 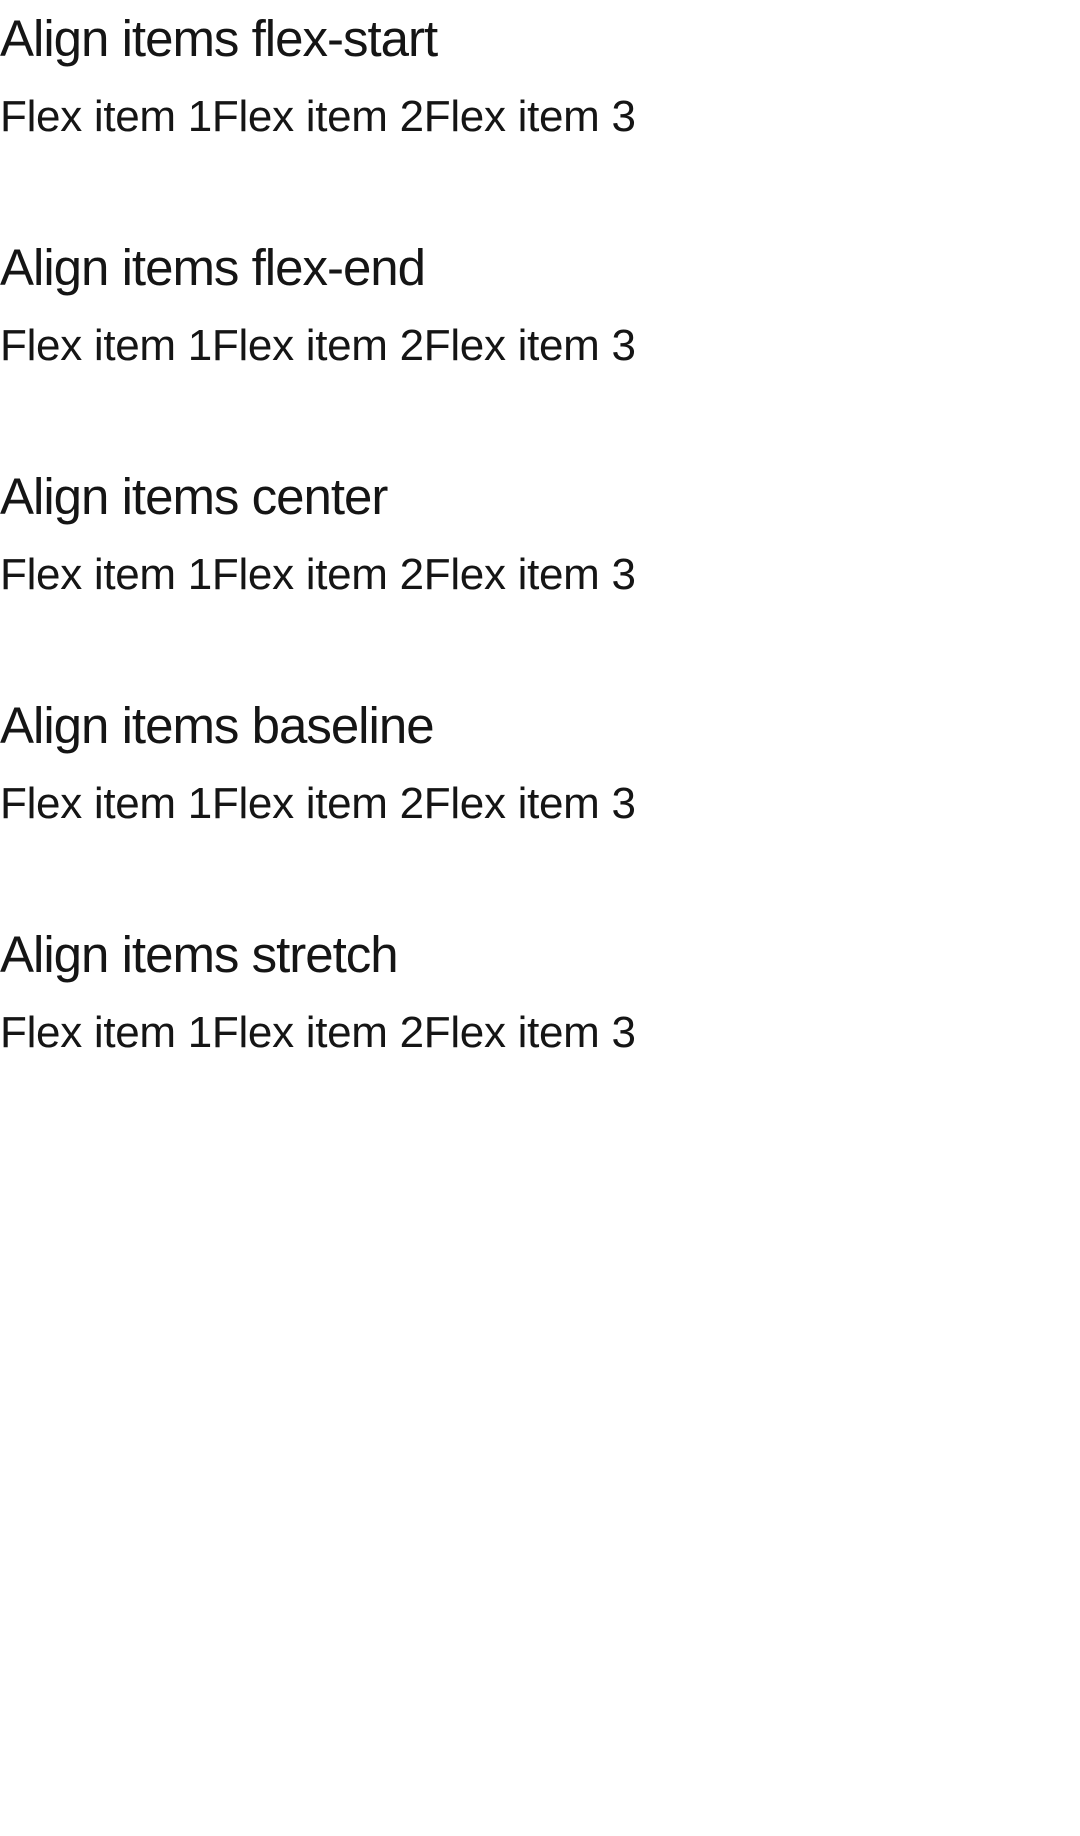 What do you see at coordinates (213, 267) in the screenshot?
I see `section-heading: Align items flex-end` at bounding box center [213, 267].